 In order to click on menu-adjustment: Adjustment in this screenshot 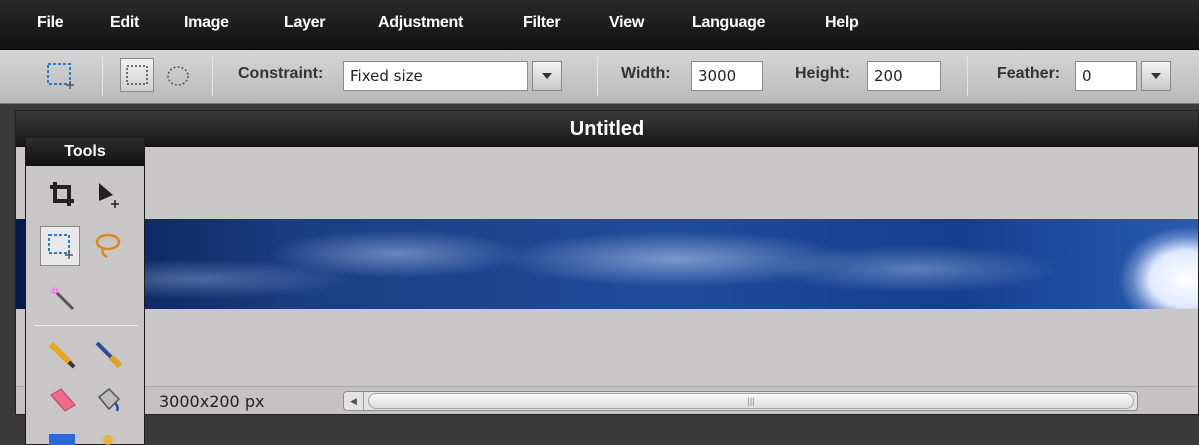, I will do `click(420, 23)`.